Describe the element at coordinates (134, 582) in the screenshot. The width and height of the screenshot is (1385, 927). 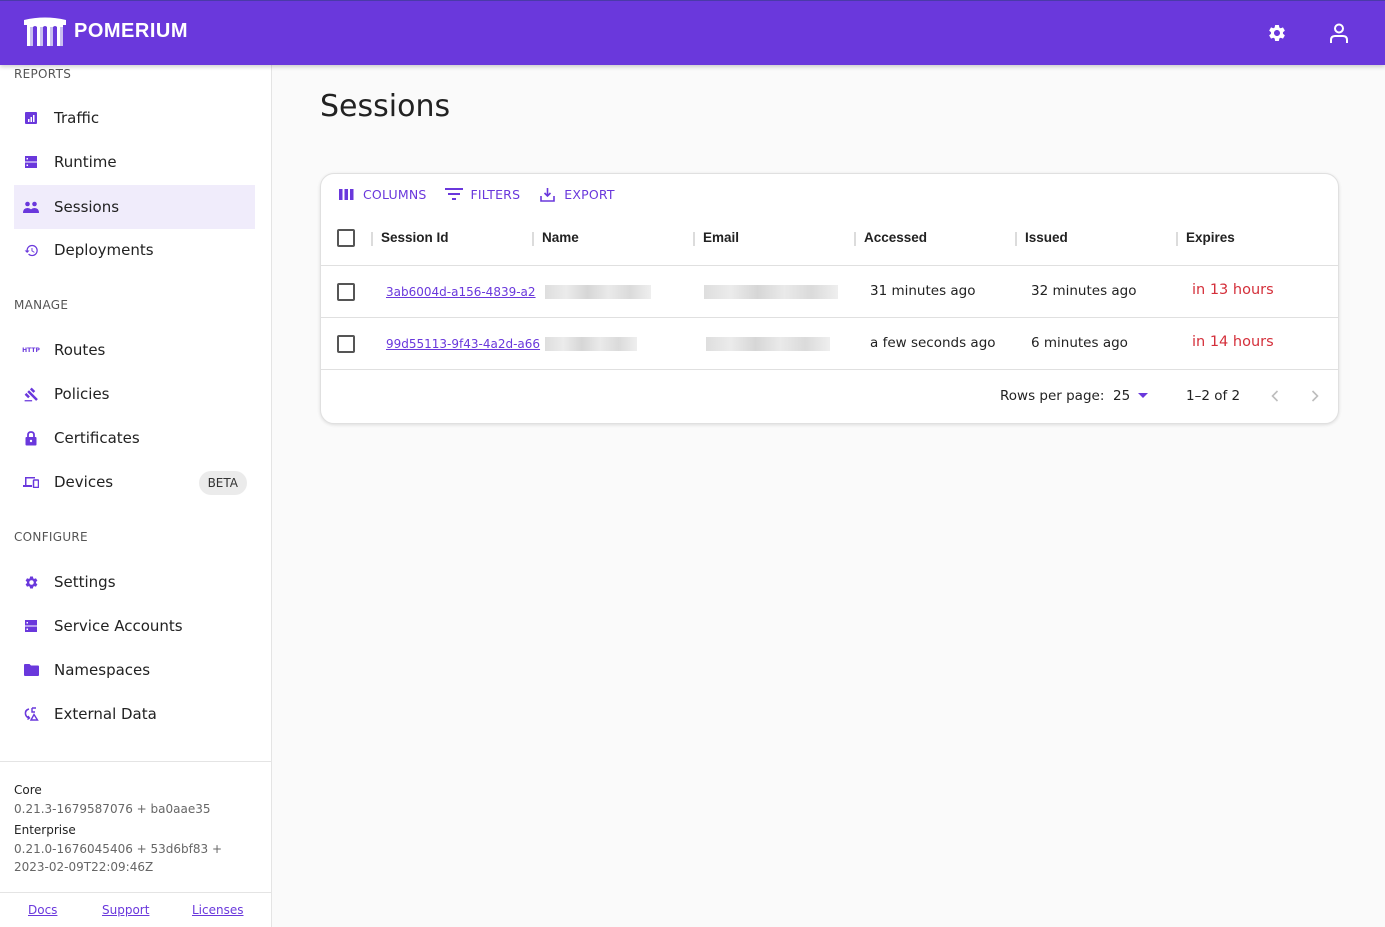
I see `sidebar-item-settings: Settings` at that location.